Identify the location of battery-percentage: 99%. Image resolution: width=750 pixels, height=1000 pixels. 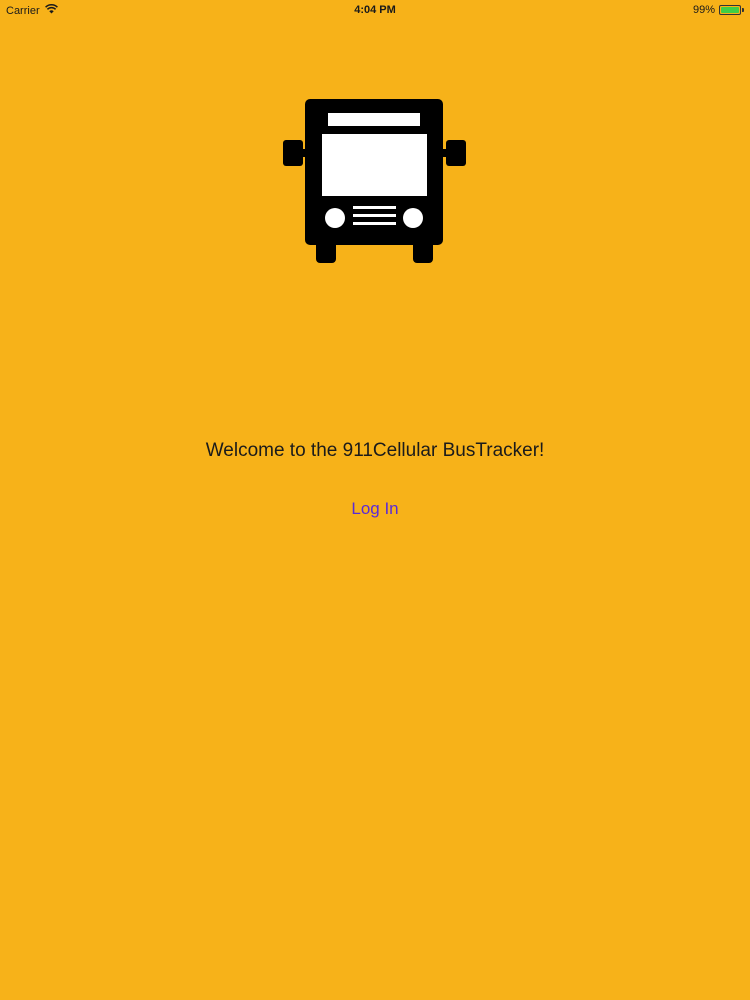
(703, 10).